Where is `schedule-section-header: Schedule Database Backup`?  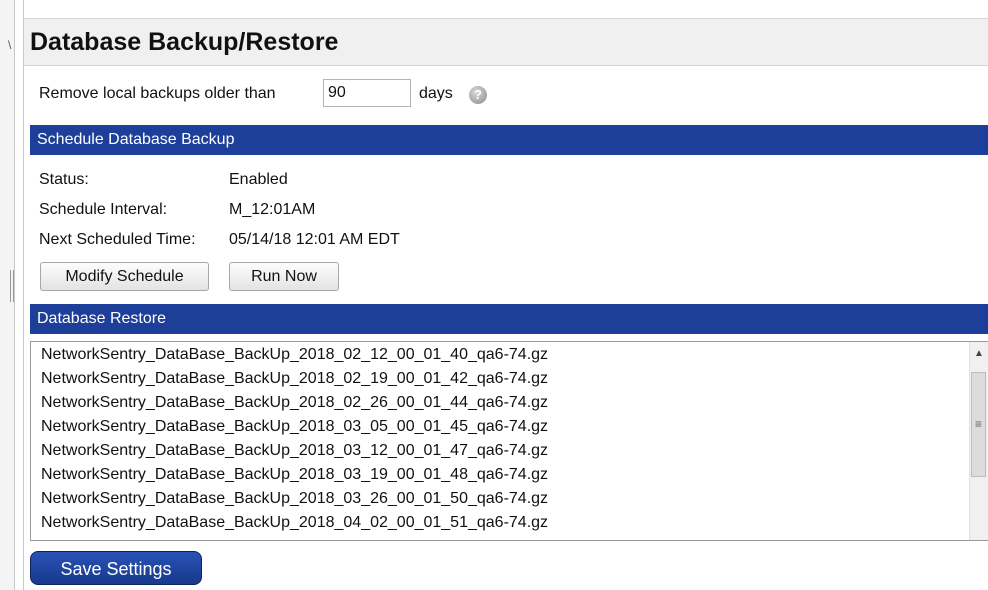 schedule-section-header: Schedule Database Backup is located at coordinates (509, 140).